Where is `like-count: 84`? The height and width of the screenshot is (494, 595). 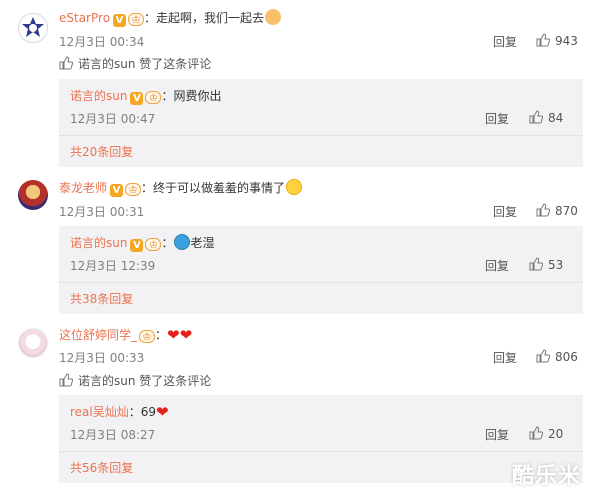
like-count: 84 is located at coordinates (556, 118).